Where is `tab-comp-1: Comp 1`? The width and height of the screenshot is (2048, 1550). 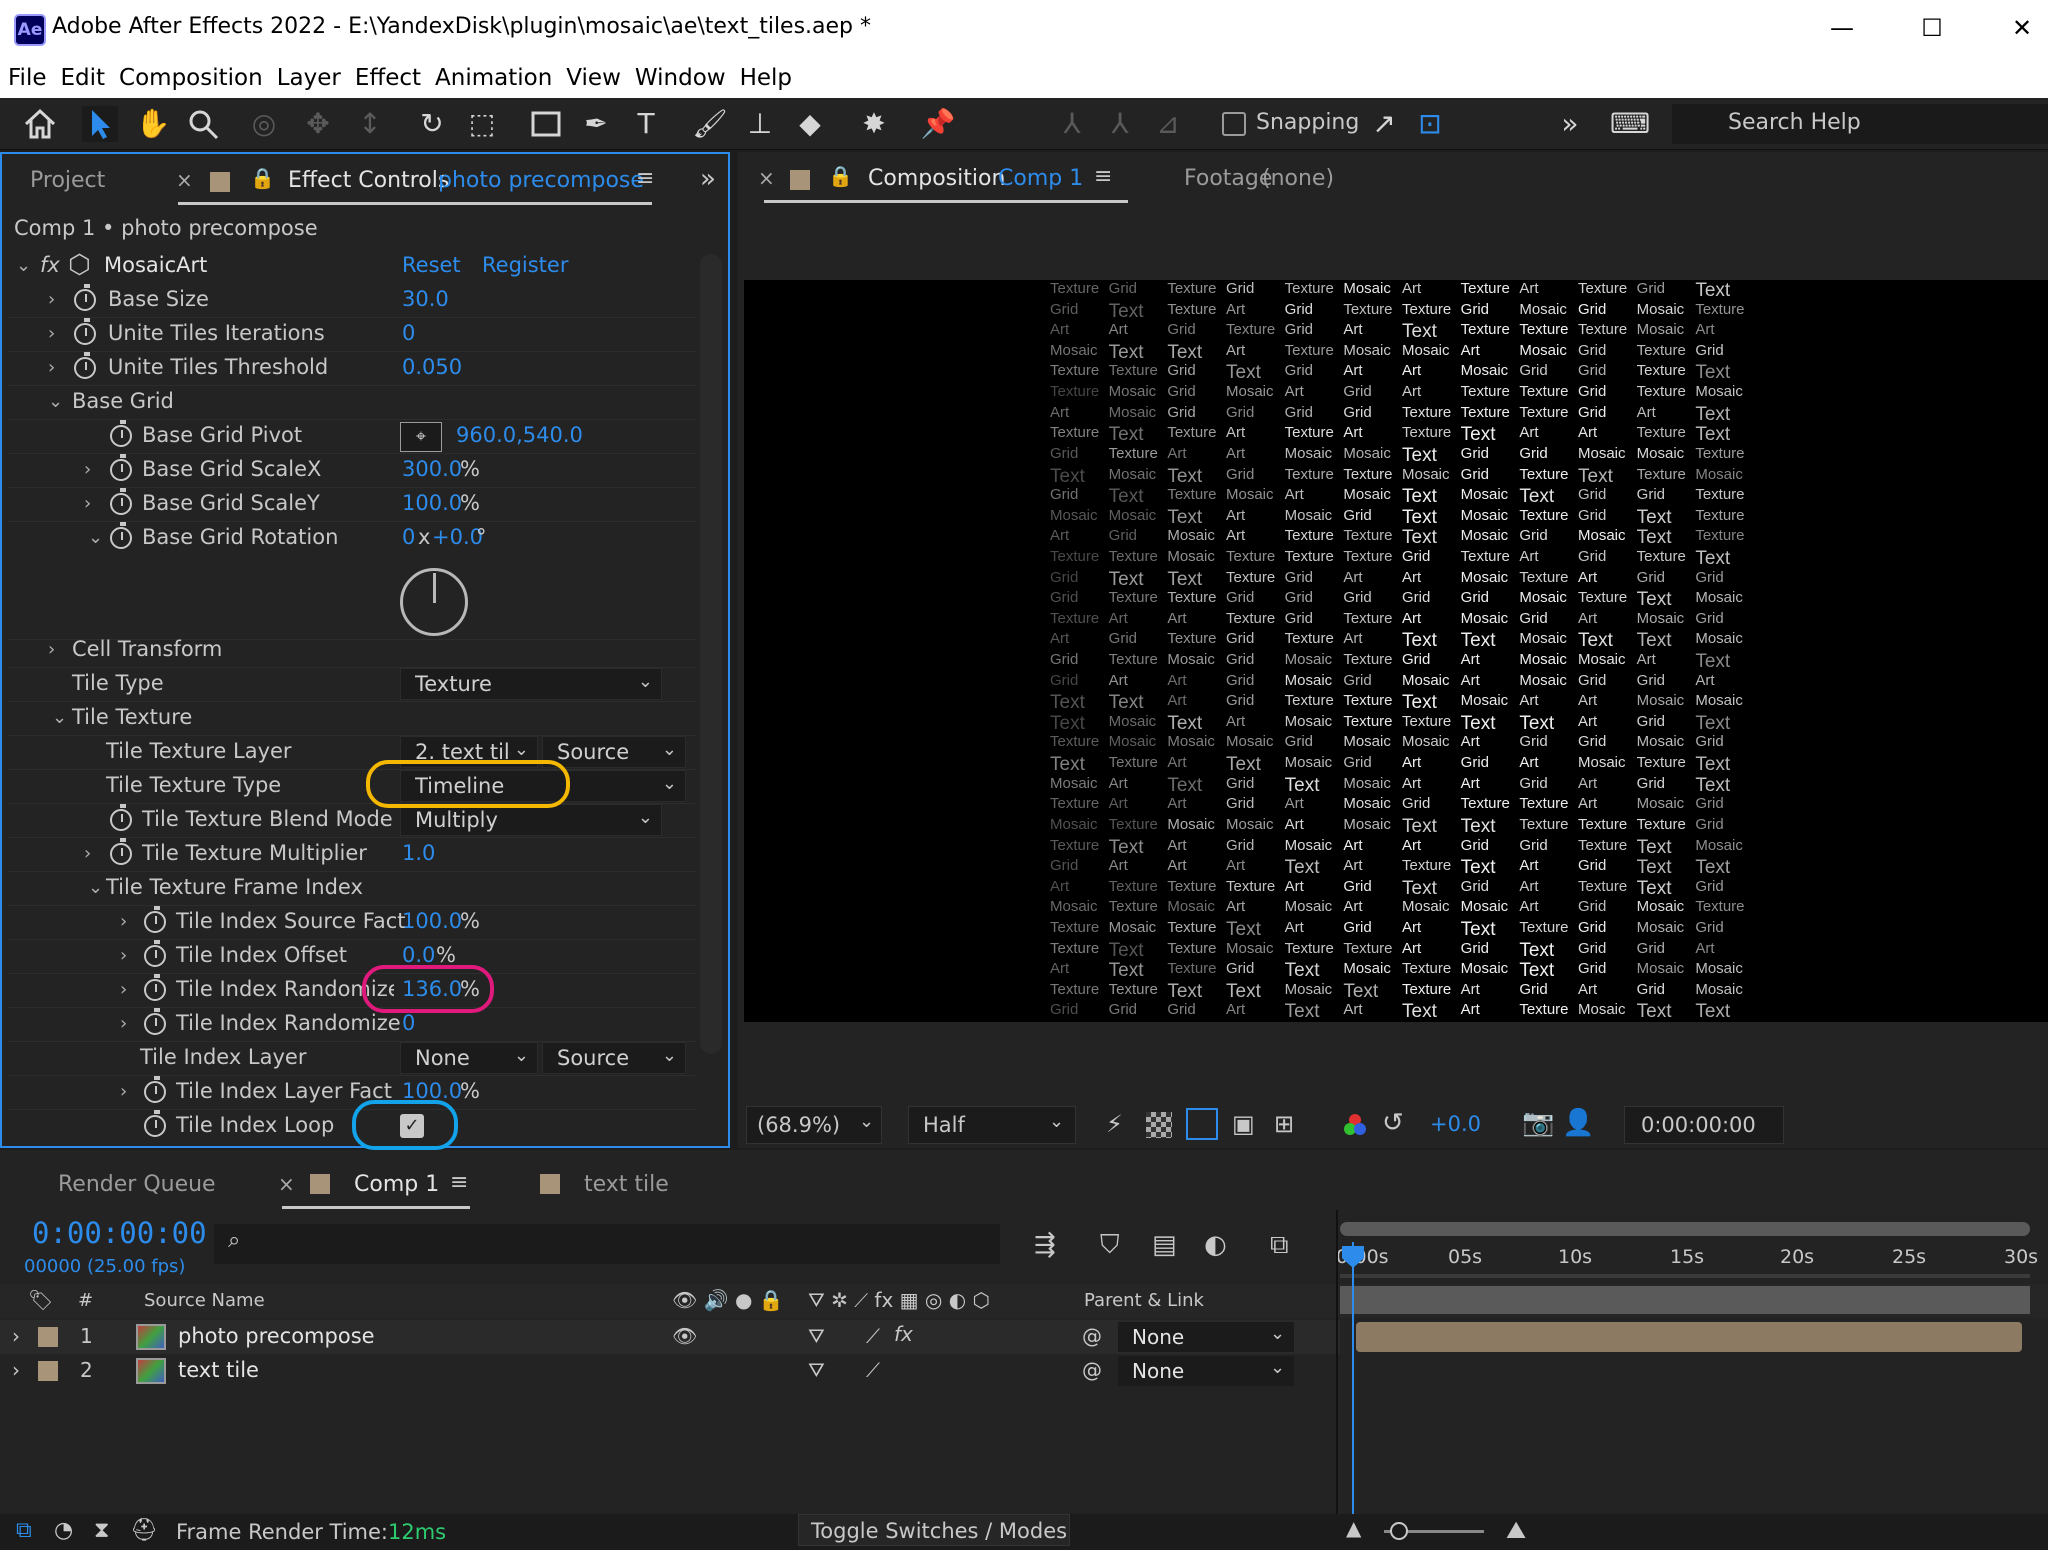
tab-comp-1: Comp 1 is located at coordinates (396, 1184).